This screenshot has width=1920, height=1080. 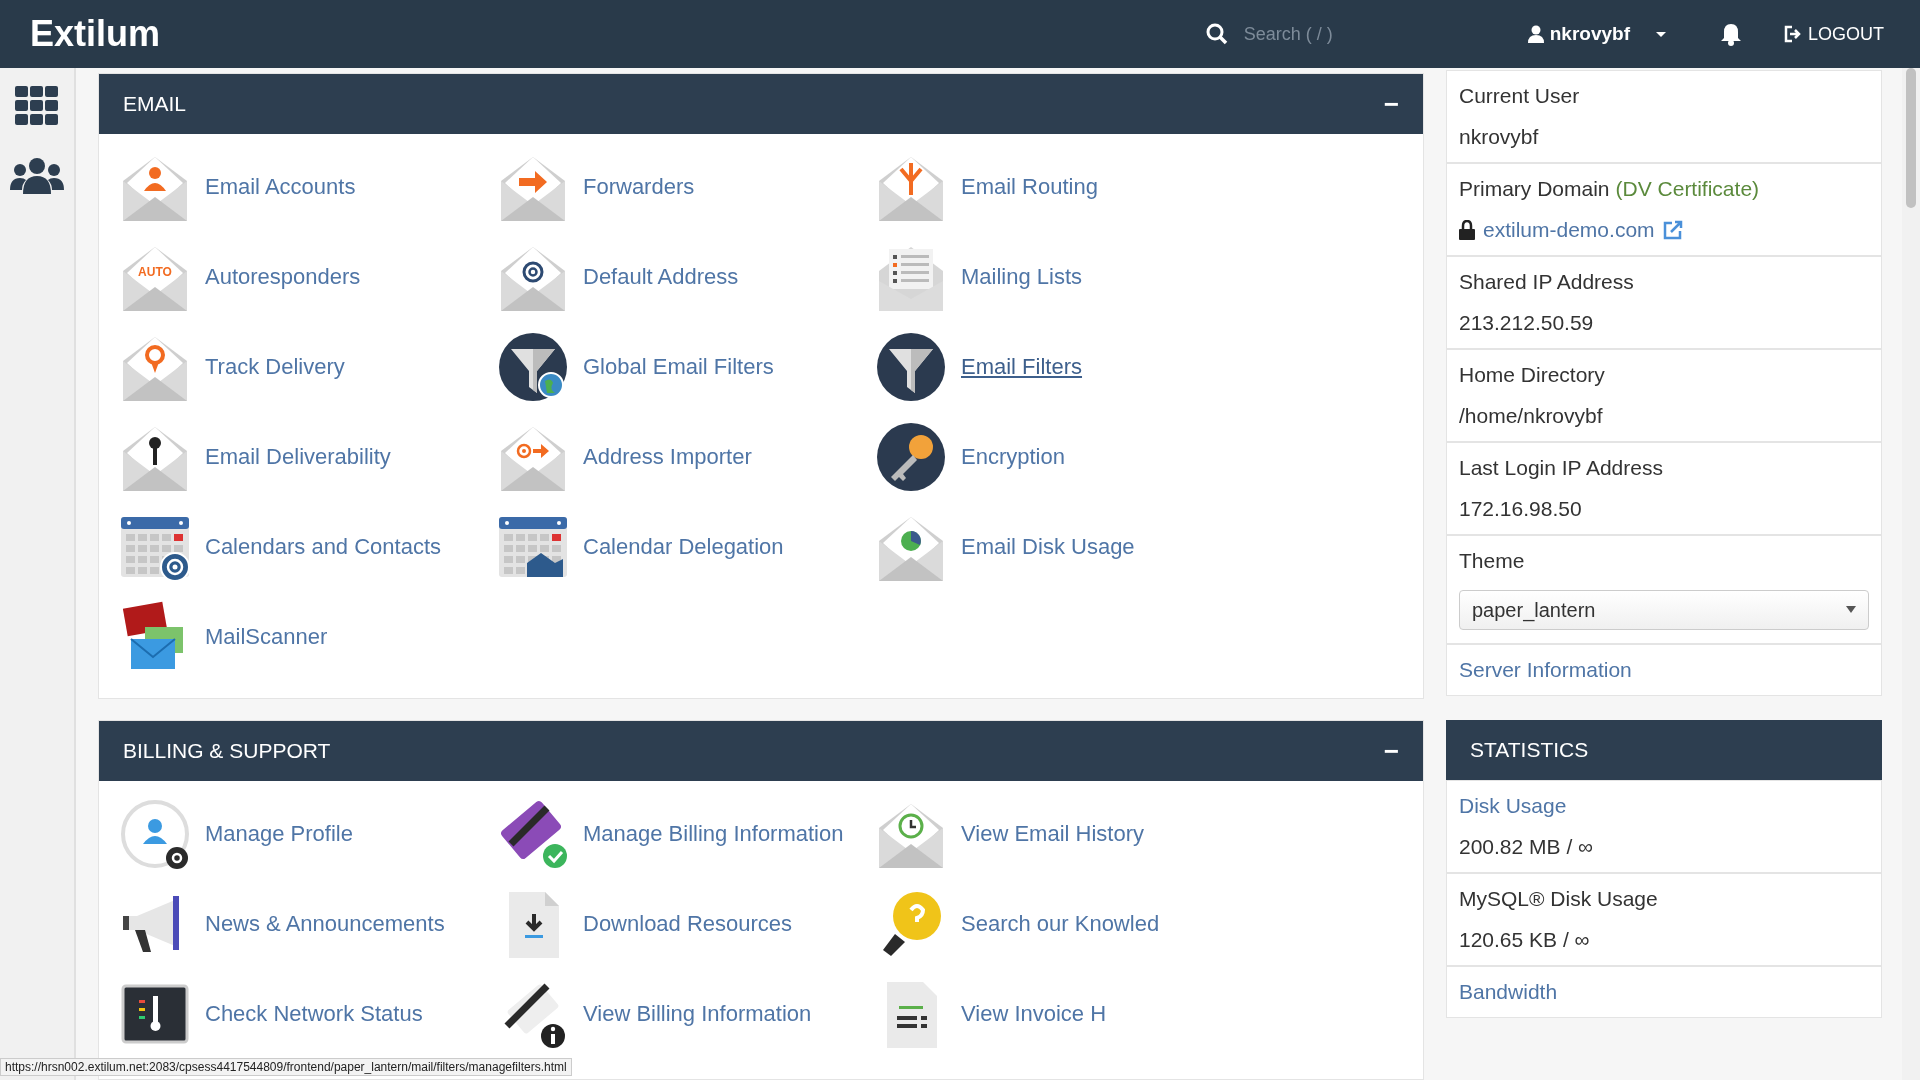 What do you see at coordinates (1834, 34) in the screenshot?
I see `logout-button: LOGOUT` at bounding box center [1834, 34].